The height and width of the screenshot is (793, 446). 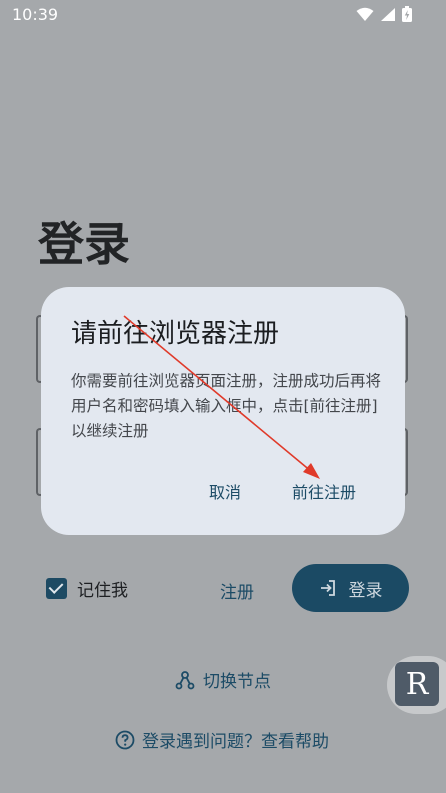 What do you see at coordinates (185, 679) in the screenshot?
I see `nodes-icon` at bounding box center [185, 679].